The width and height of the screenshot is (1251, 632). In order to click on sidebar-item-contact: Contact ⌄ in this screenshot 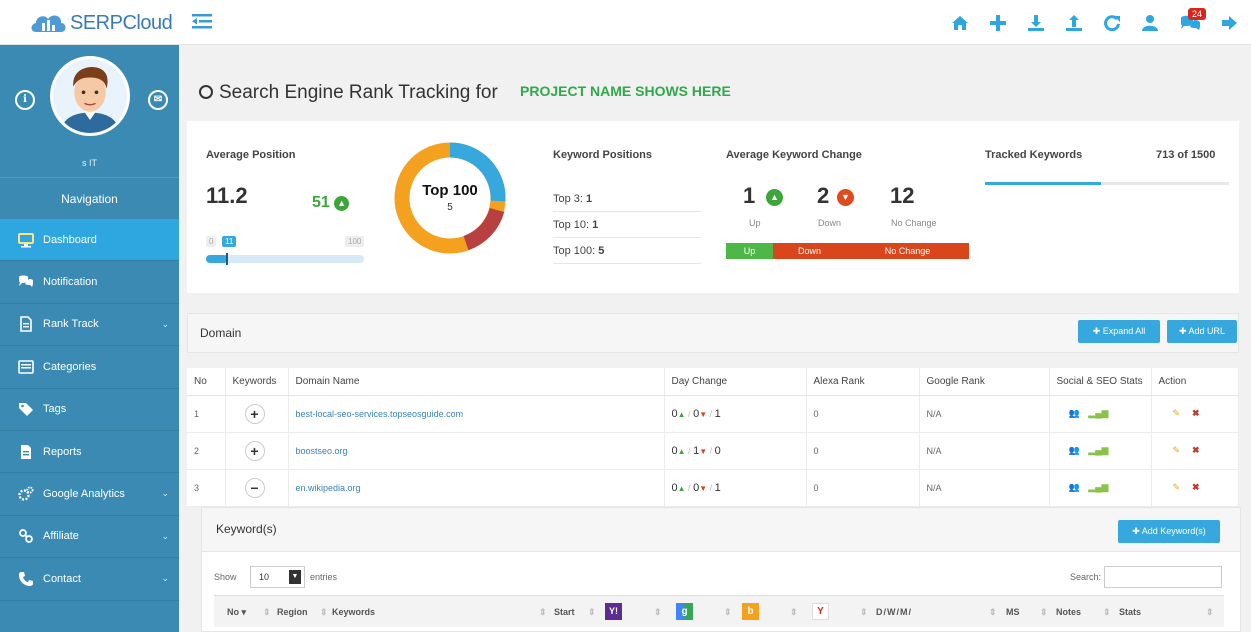, I will do `click(89, 579)`.